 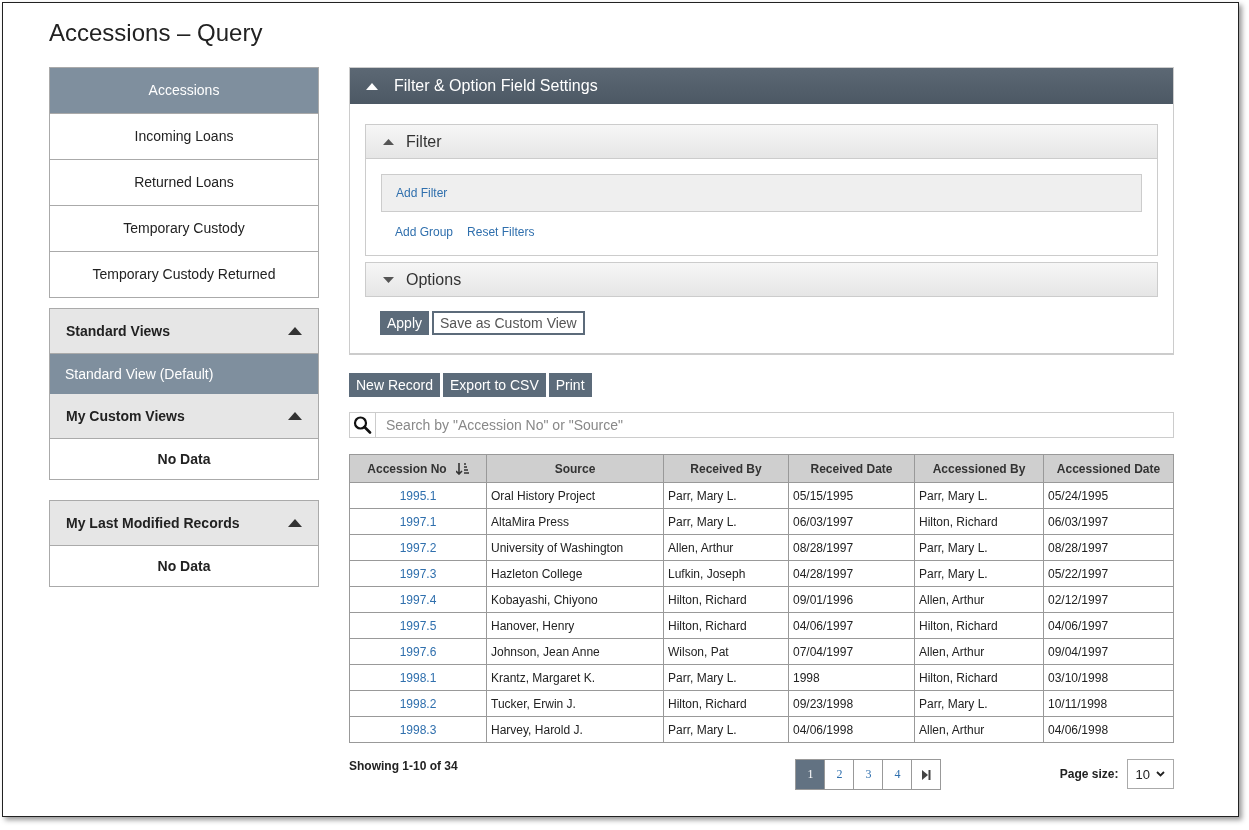 I want to click on accession-link: 1997.3, so click(x=418, y=573).